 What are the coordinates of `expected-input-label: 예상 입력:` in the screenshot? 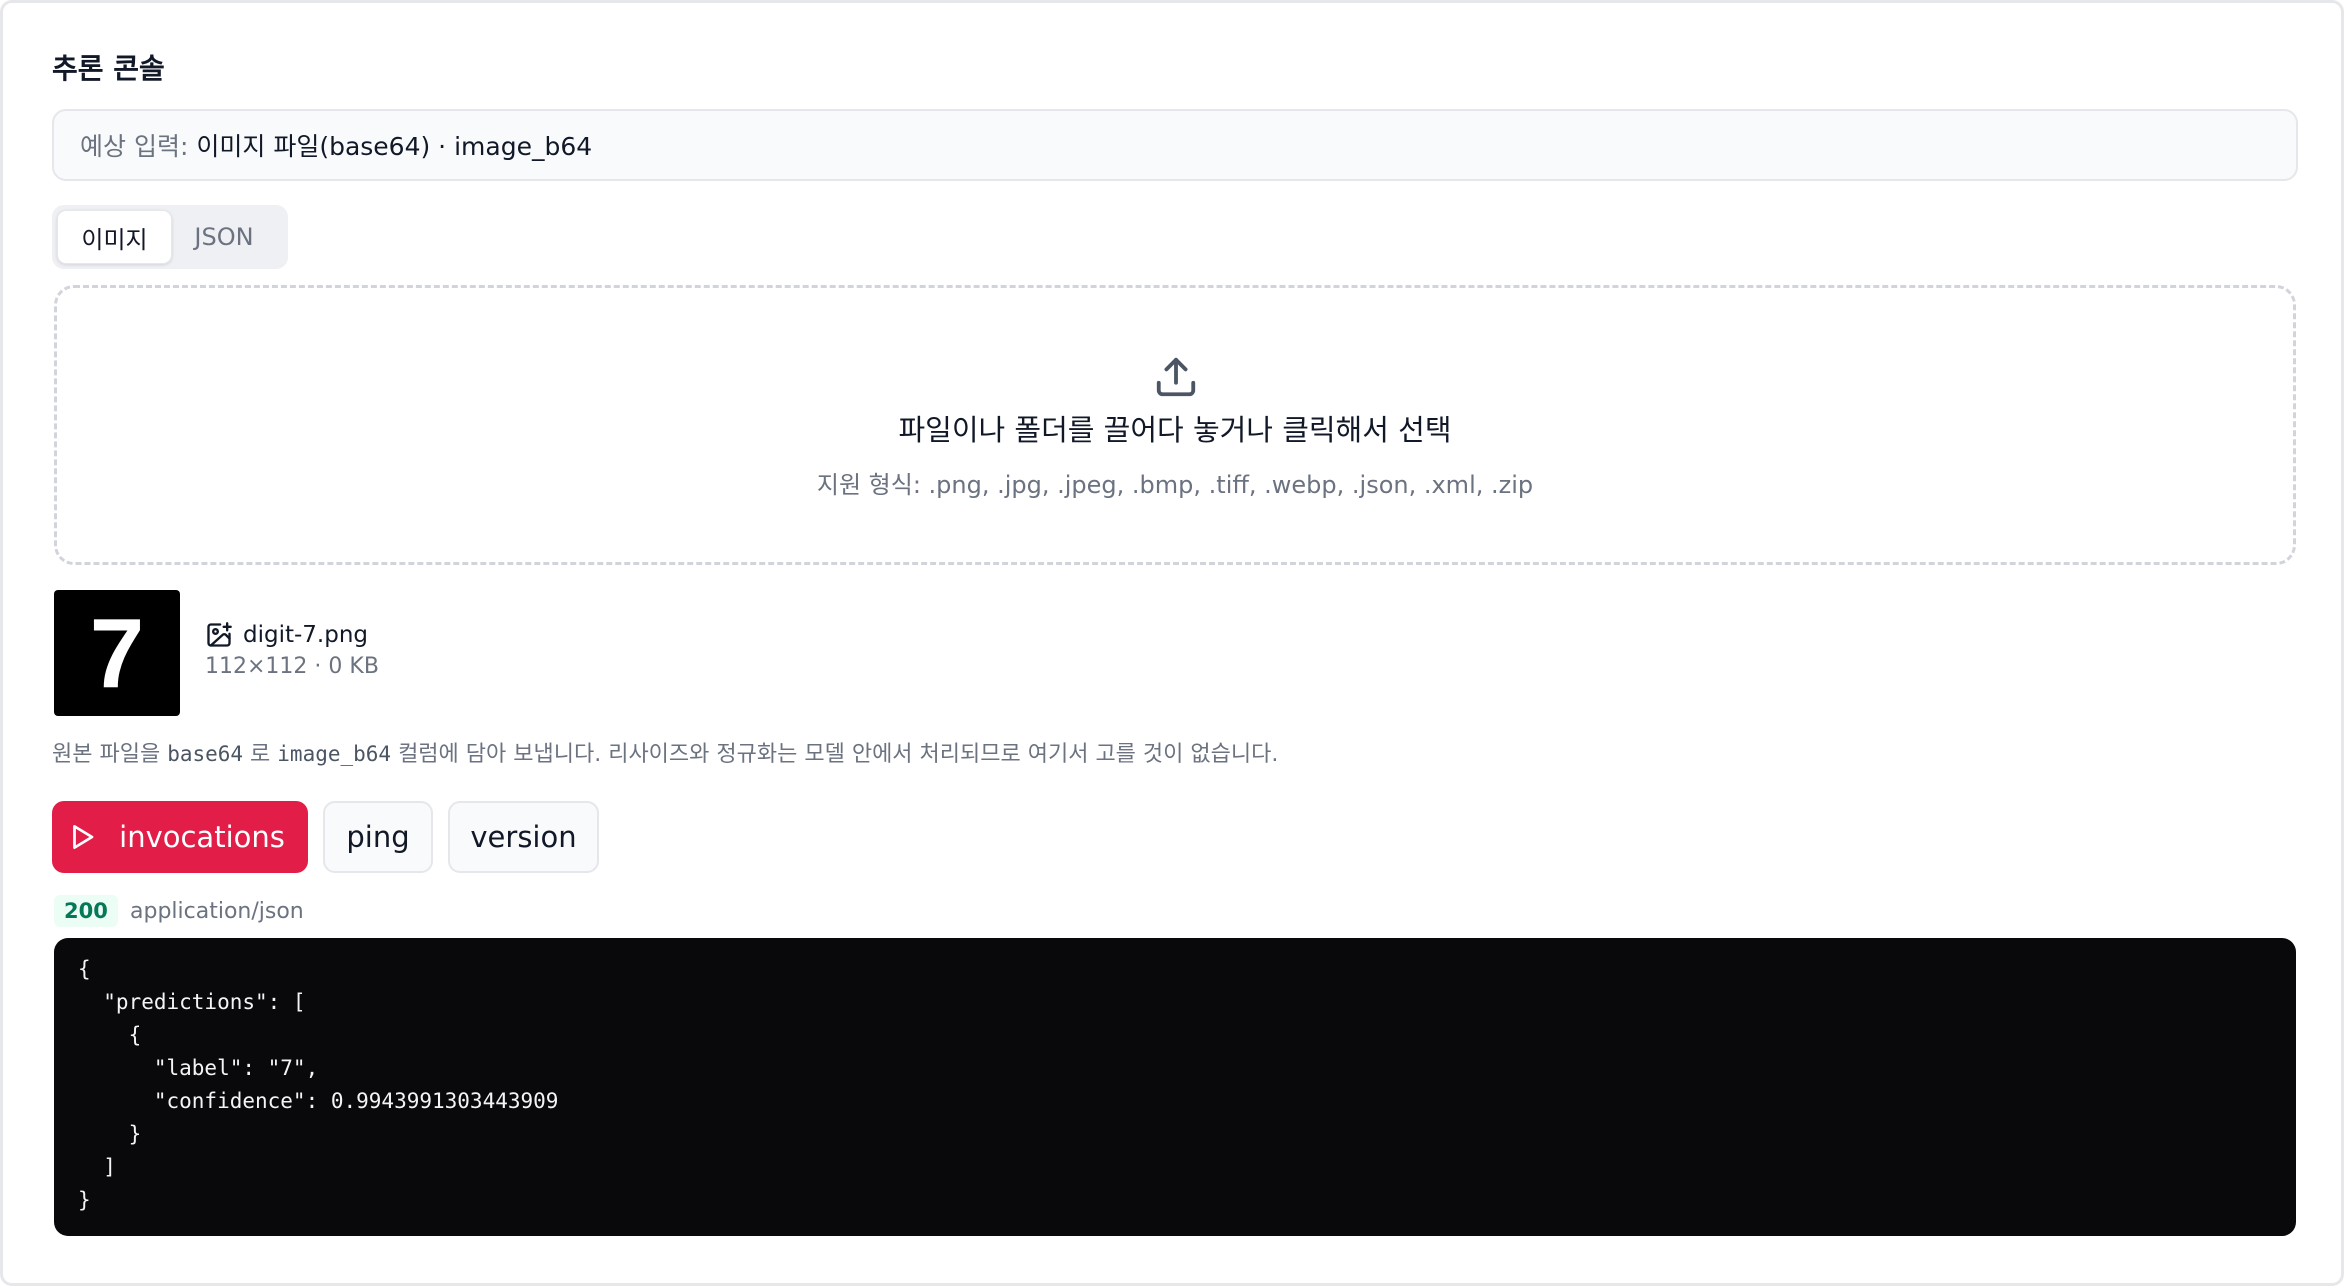 It's located at (134, 146).